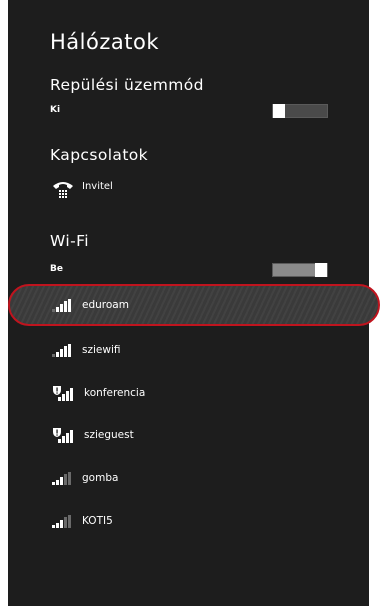  What do you see at coordinates (115, 393) in the screenshot?
I see `network-label: konferencia` at bounding box center [115, 393].